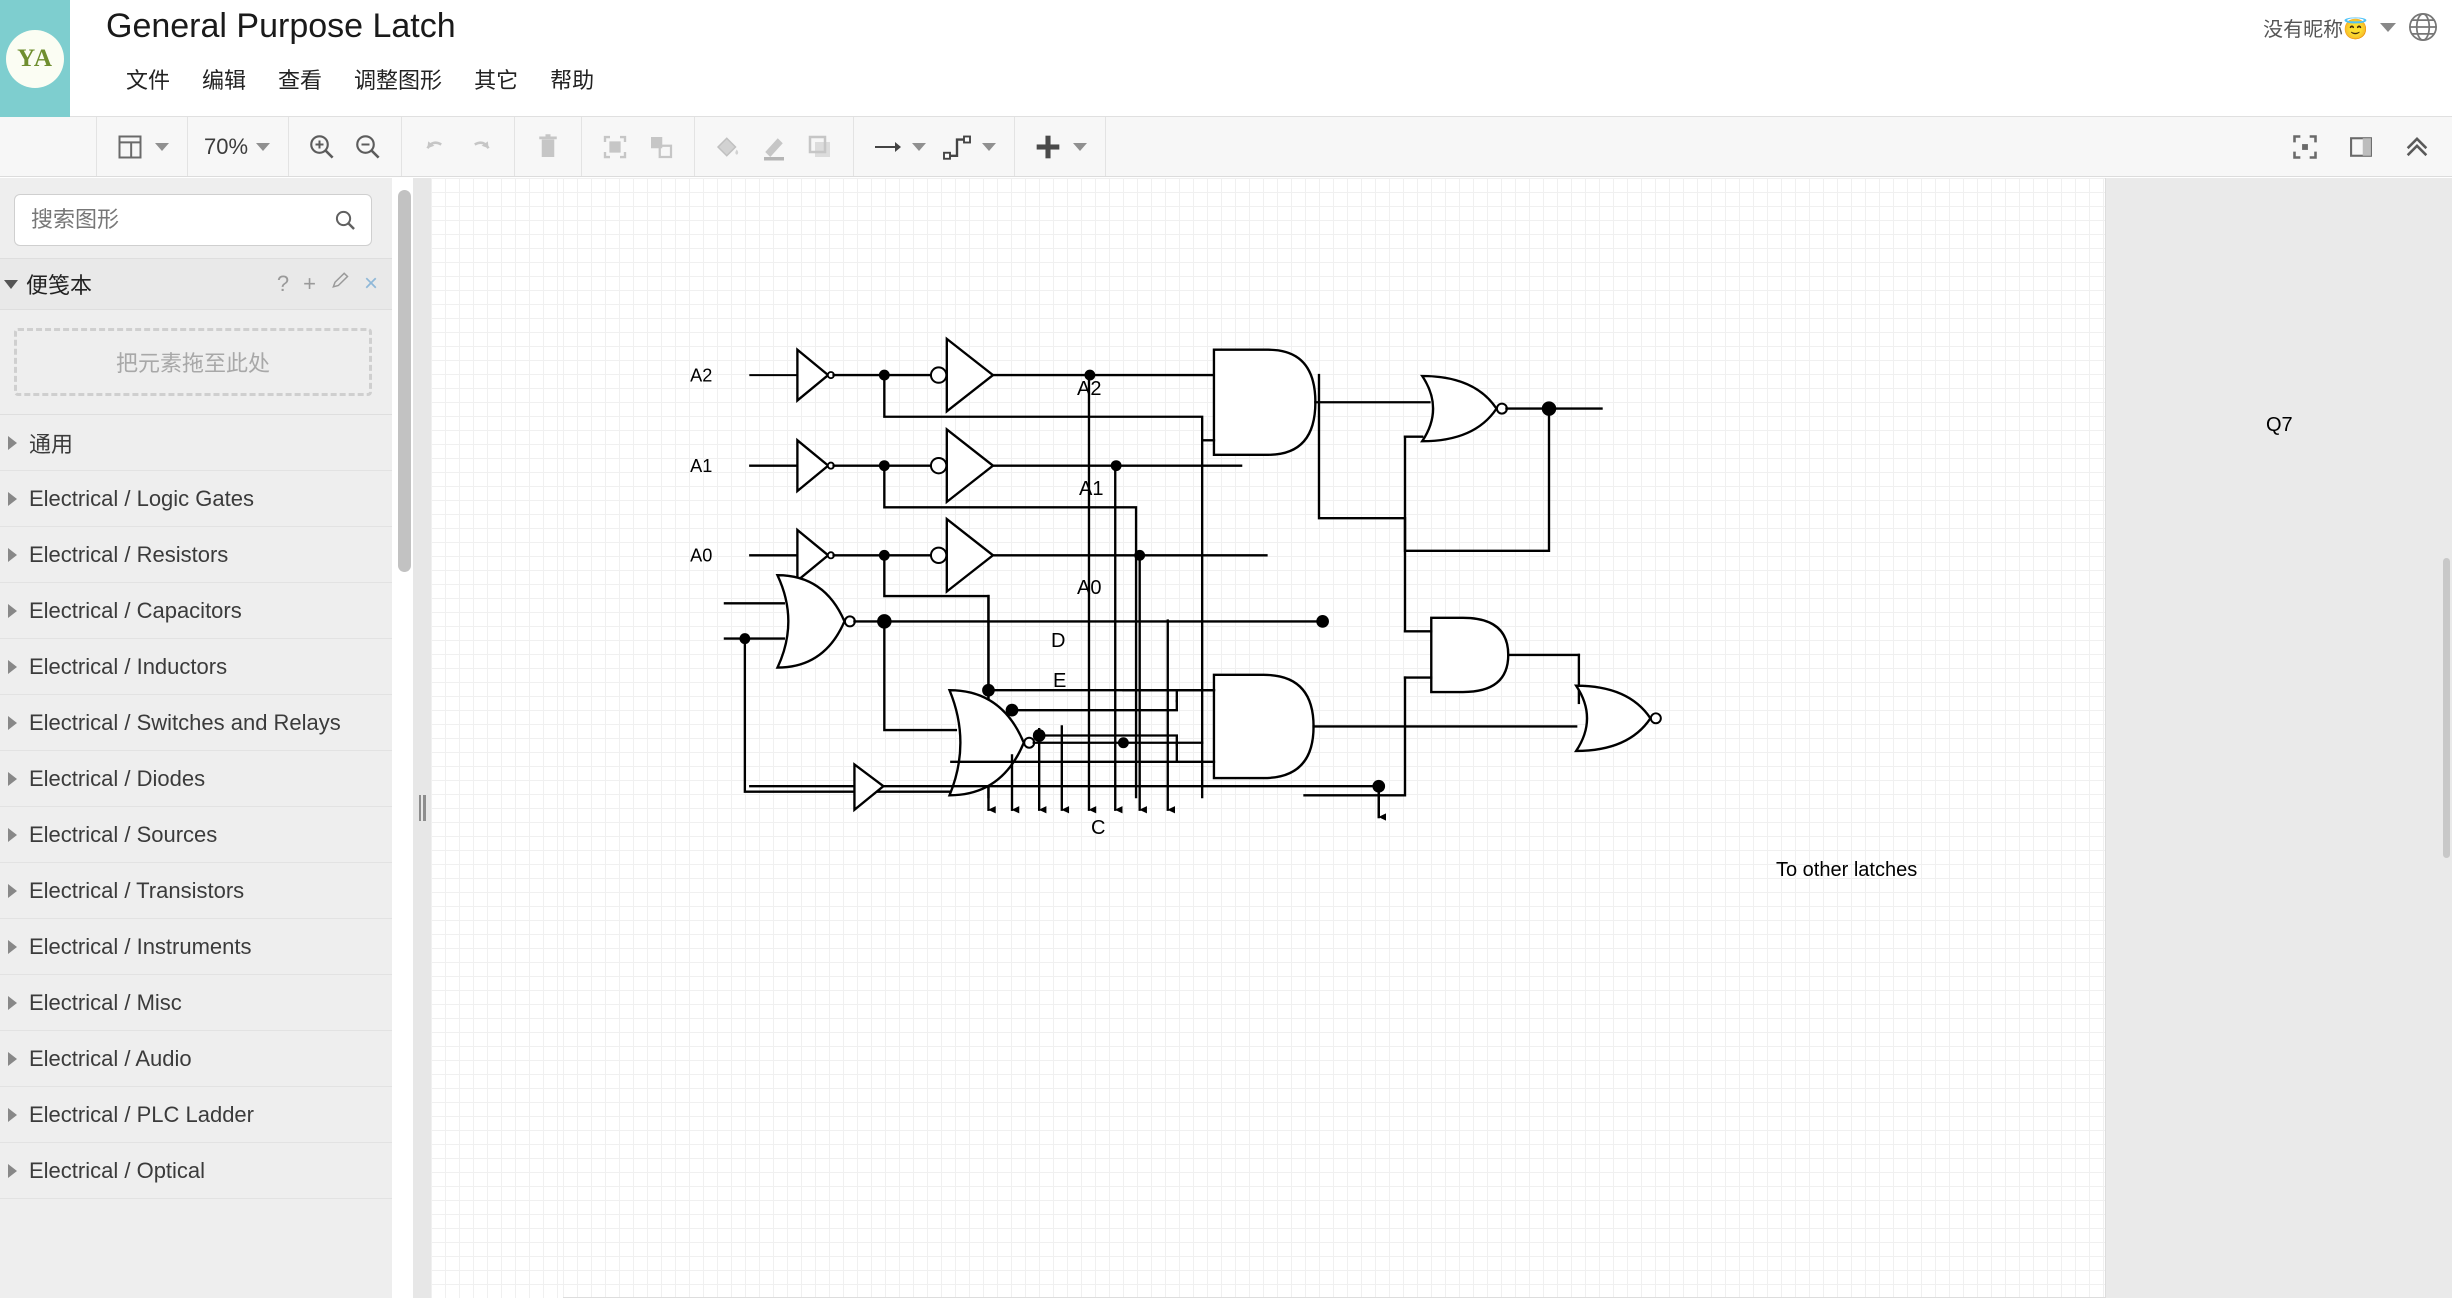 The image size is (2452, 1298). Describe the element at coordinates (869, 787) in the screenshot. I see `buffer-c` at that location.